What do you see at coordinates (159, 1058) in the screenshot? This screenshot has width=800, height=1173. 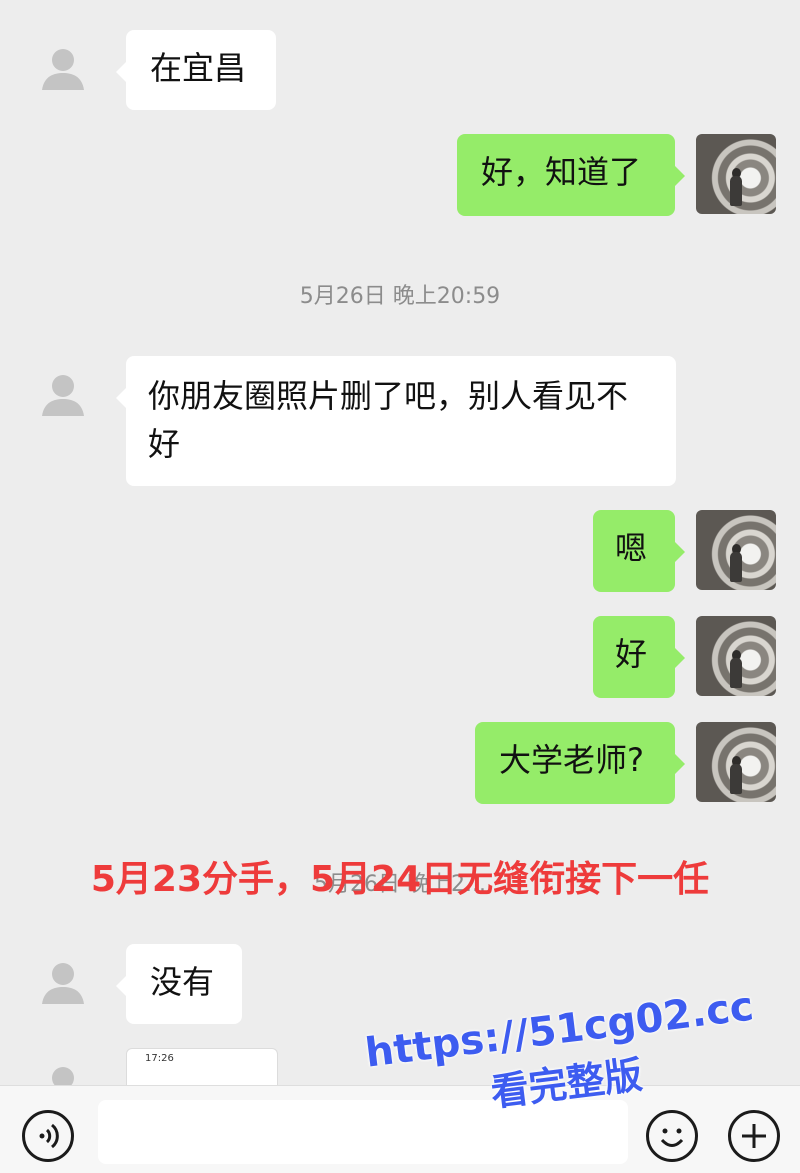 I see `preview-time: 17:26` at bounding box center [159, 1058].